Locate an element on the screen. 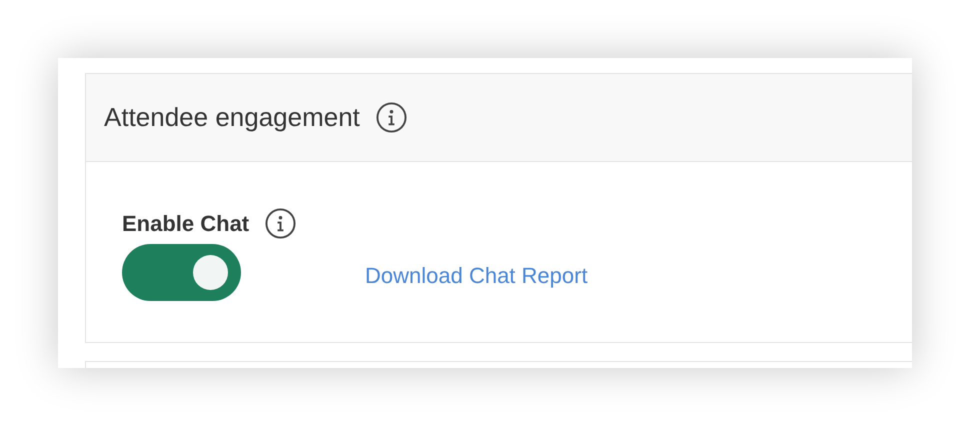  section-title: Attendee engagement is located at coordinates (232, 117).